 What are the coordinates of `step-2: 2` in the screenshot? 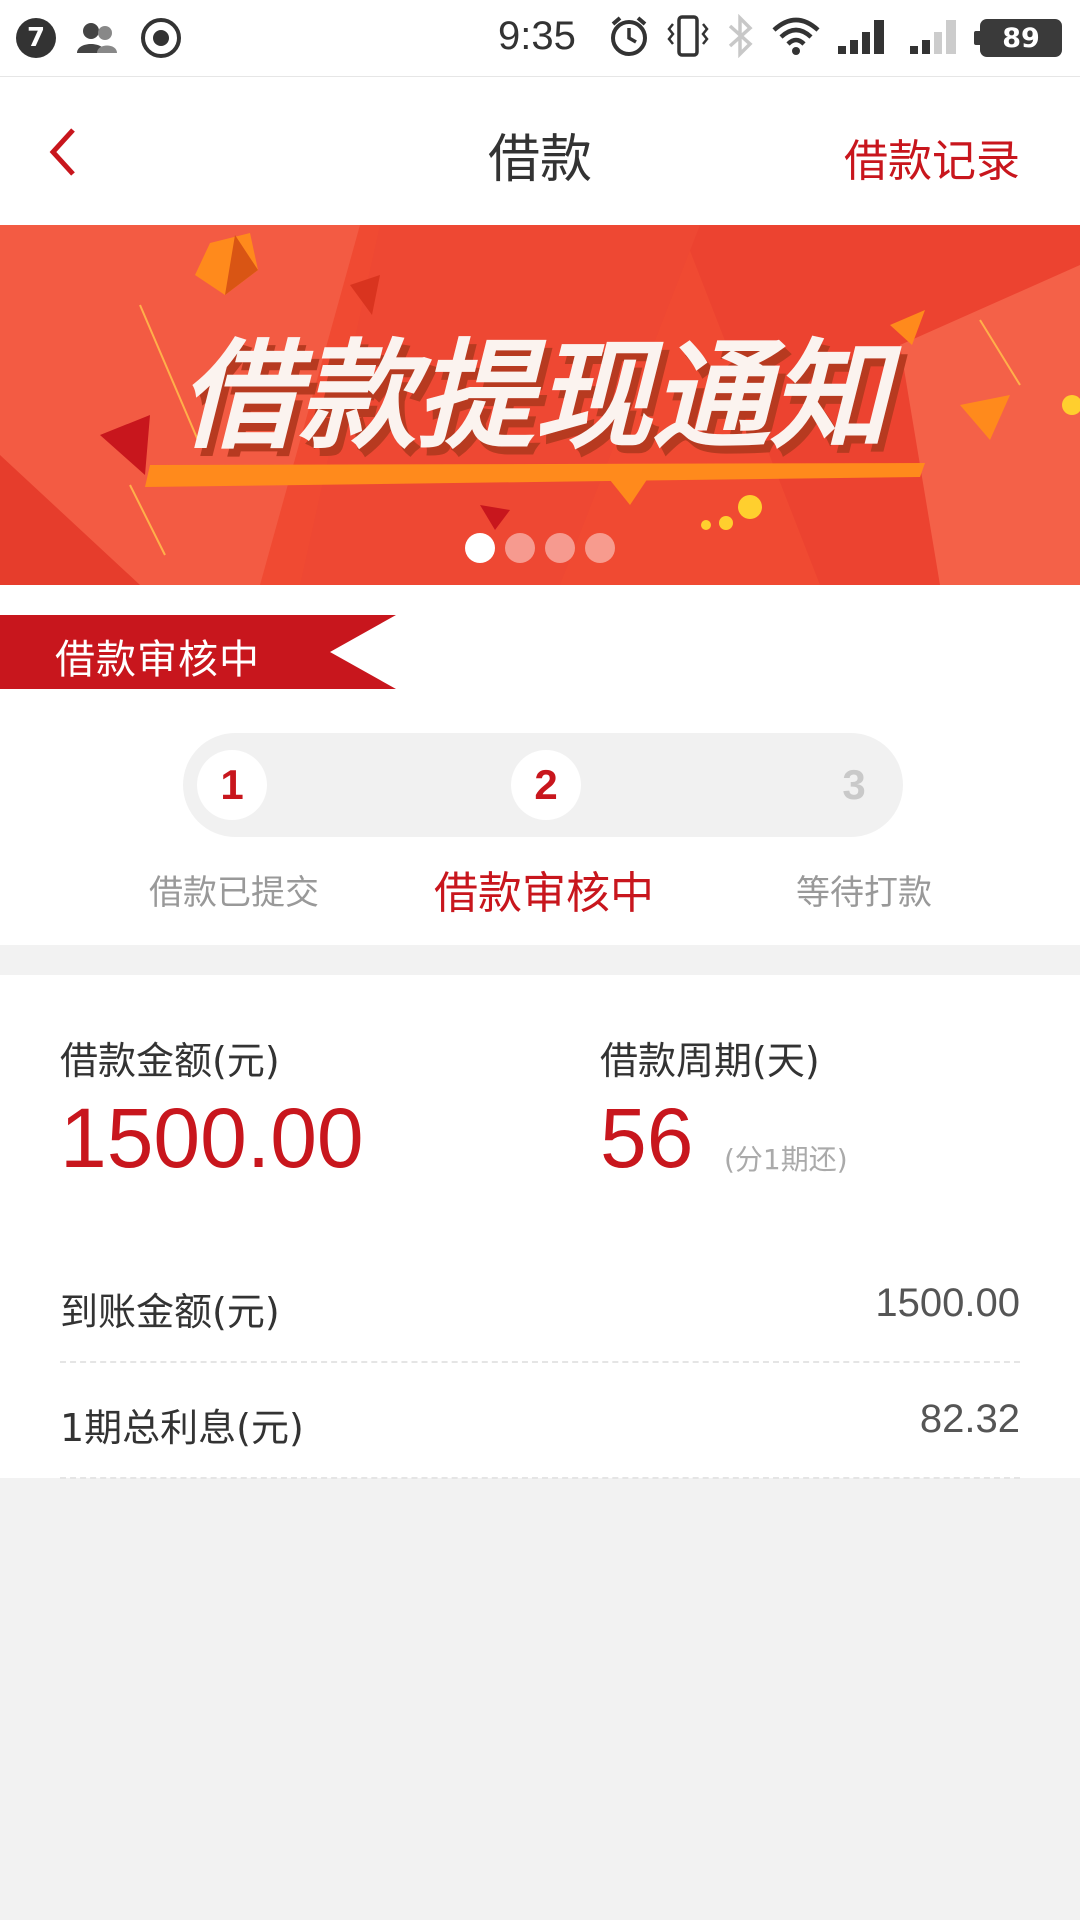 It's located at (546, 785).